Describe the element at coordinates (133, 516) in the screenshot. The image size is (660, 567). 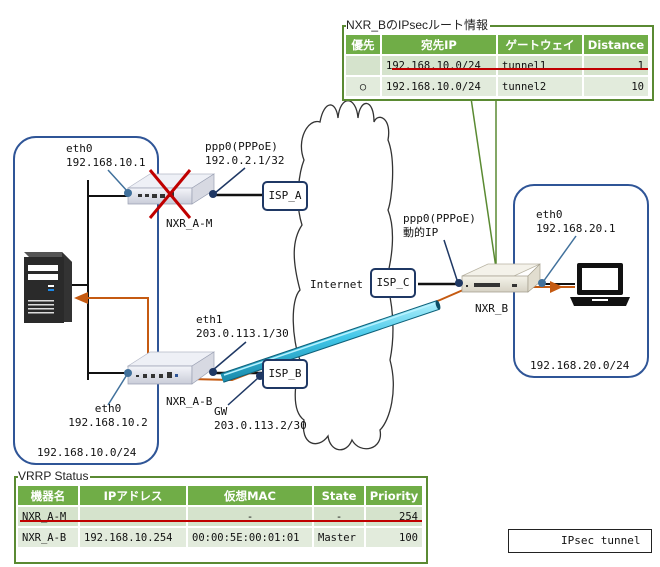
I see `cell-ip` at that location.